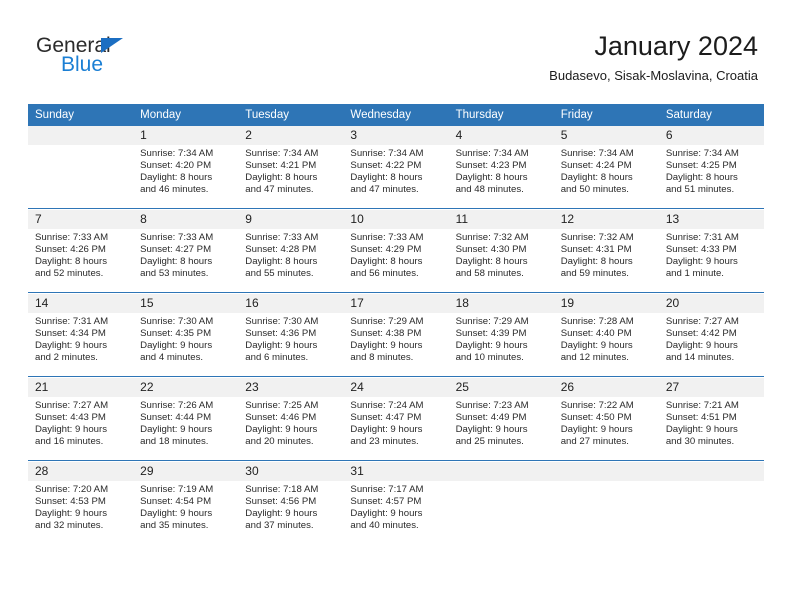 The image size is (792, 612). I want to click on day-detail-line: Sunset: 4:22 PM, so click(386, 166).